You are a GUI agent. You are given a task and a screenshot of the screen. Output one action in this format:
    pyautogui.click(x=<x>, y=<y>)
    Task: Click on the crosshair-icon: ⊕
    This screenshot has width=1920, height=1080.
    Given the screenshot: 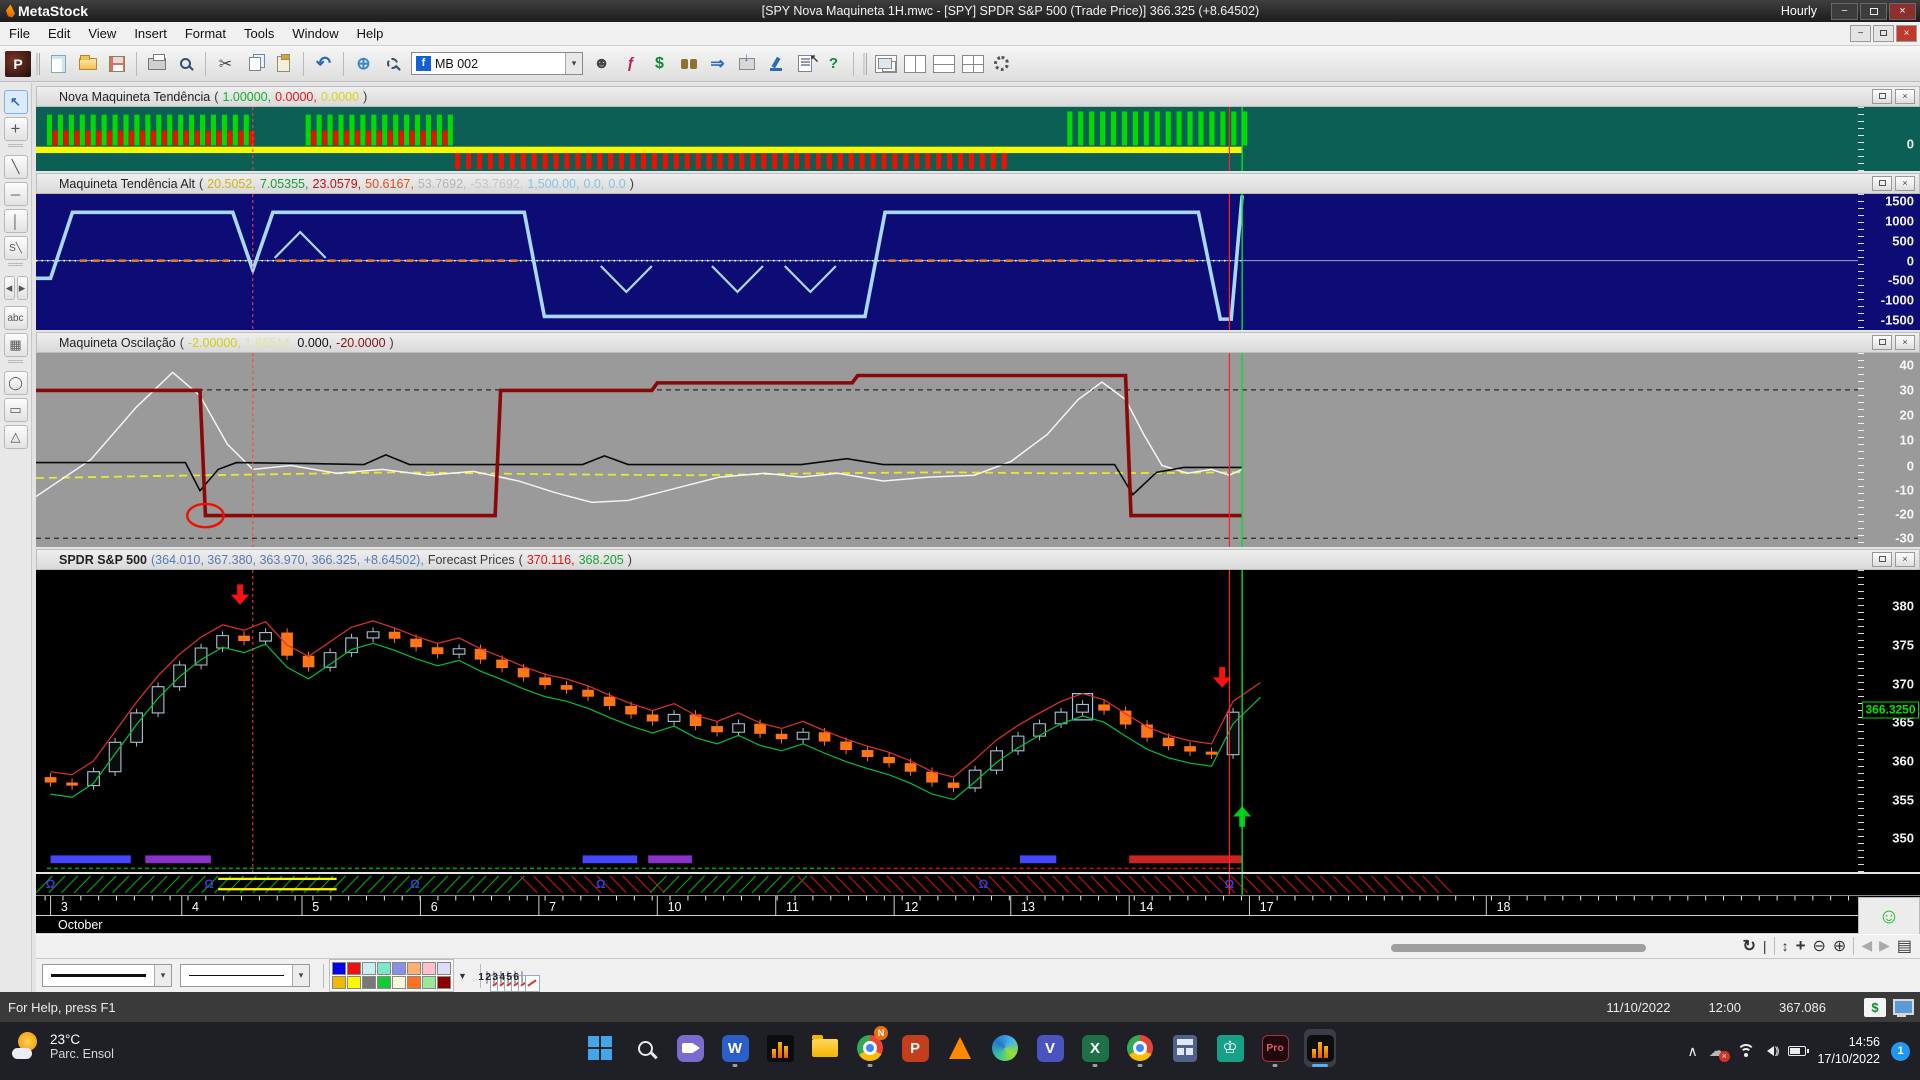 What is the action you would take?
    pyautogui.click(x=363, y=64)
    